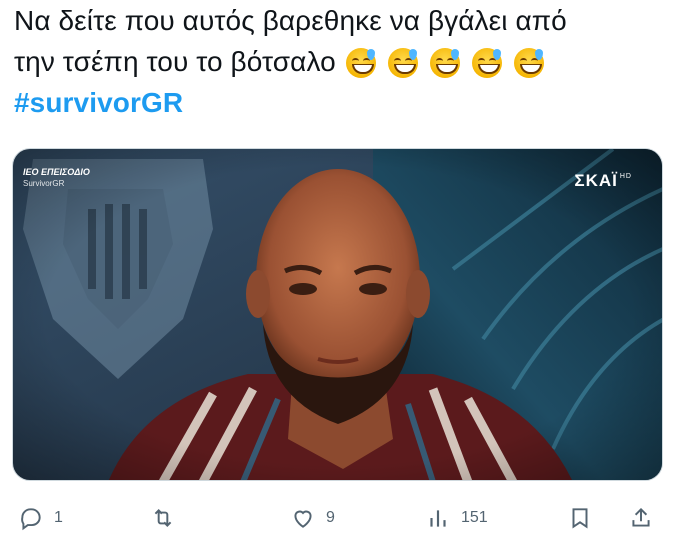 This screenshot has width=700, height=535. What do you see at coordinates (163, 518) in the screenshot?
I see `retweet-icon` at bounding box center [163, 518].